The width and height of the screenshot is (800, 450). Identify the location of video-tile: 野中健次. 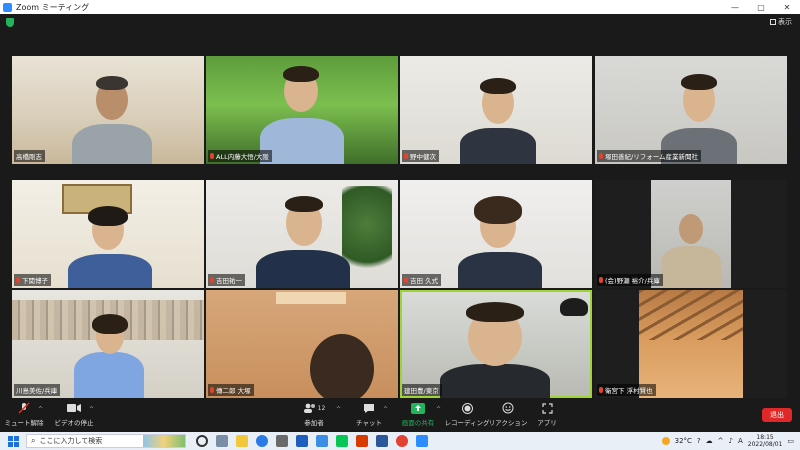
(496, 110).